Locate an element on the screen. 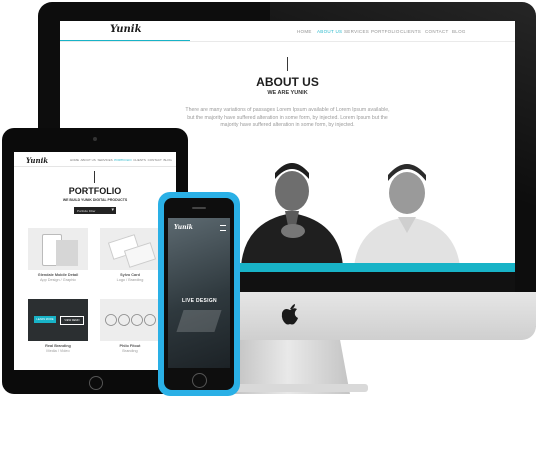  imac-logo: Yunik is located at coordinates (126, 29).